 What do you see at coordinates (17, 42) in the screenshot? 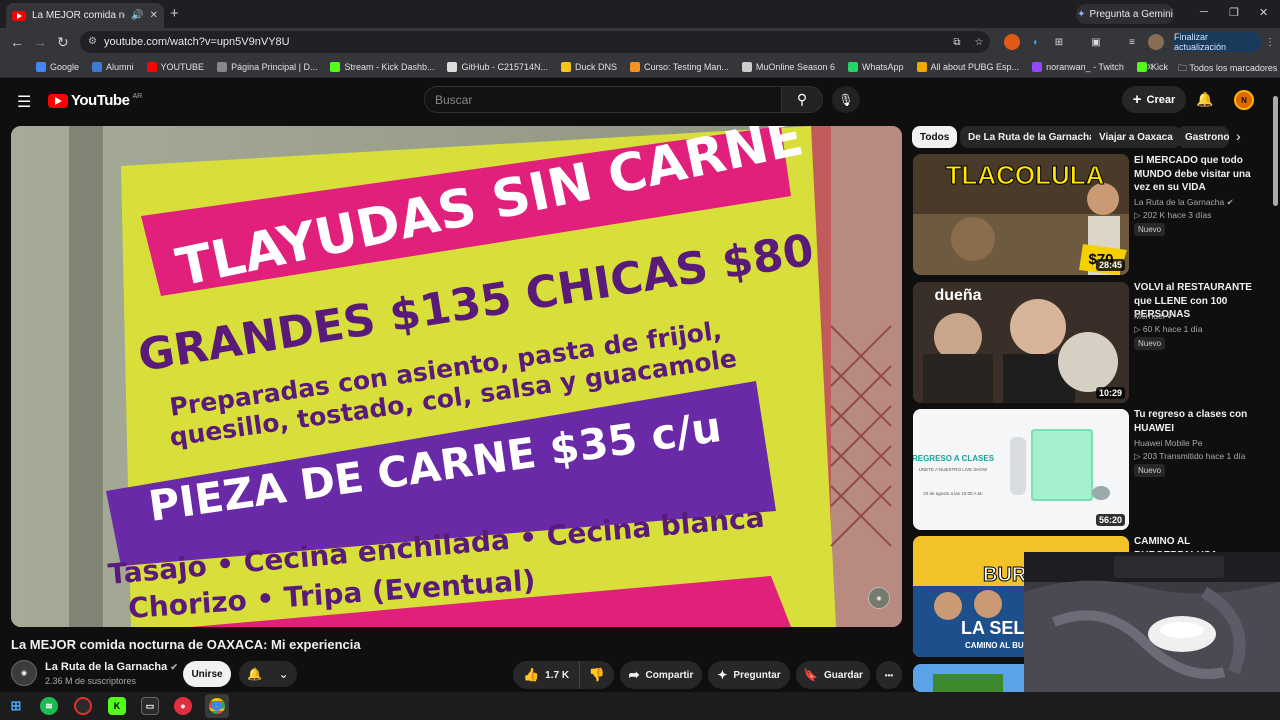
I see `back-button: ←` at bounding box center [17, 42].